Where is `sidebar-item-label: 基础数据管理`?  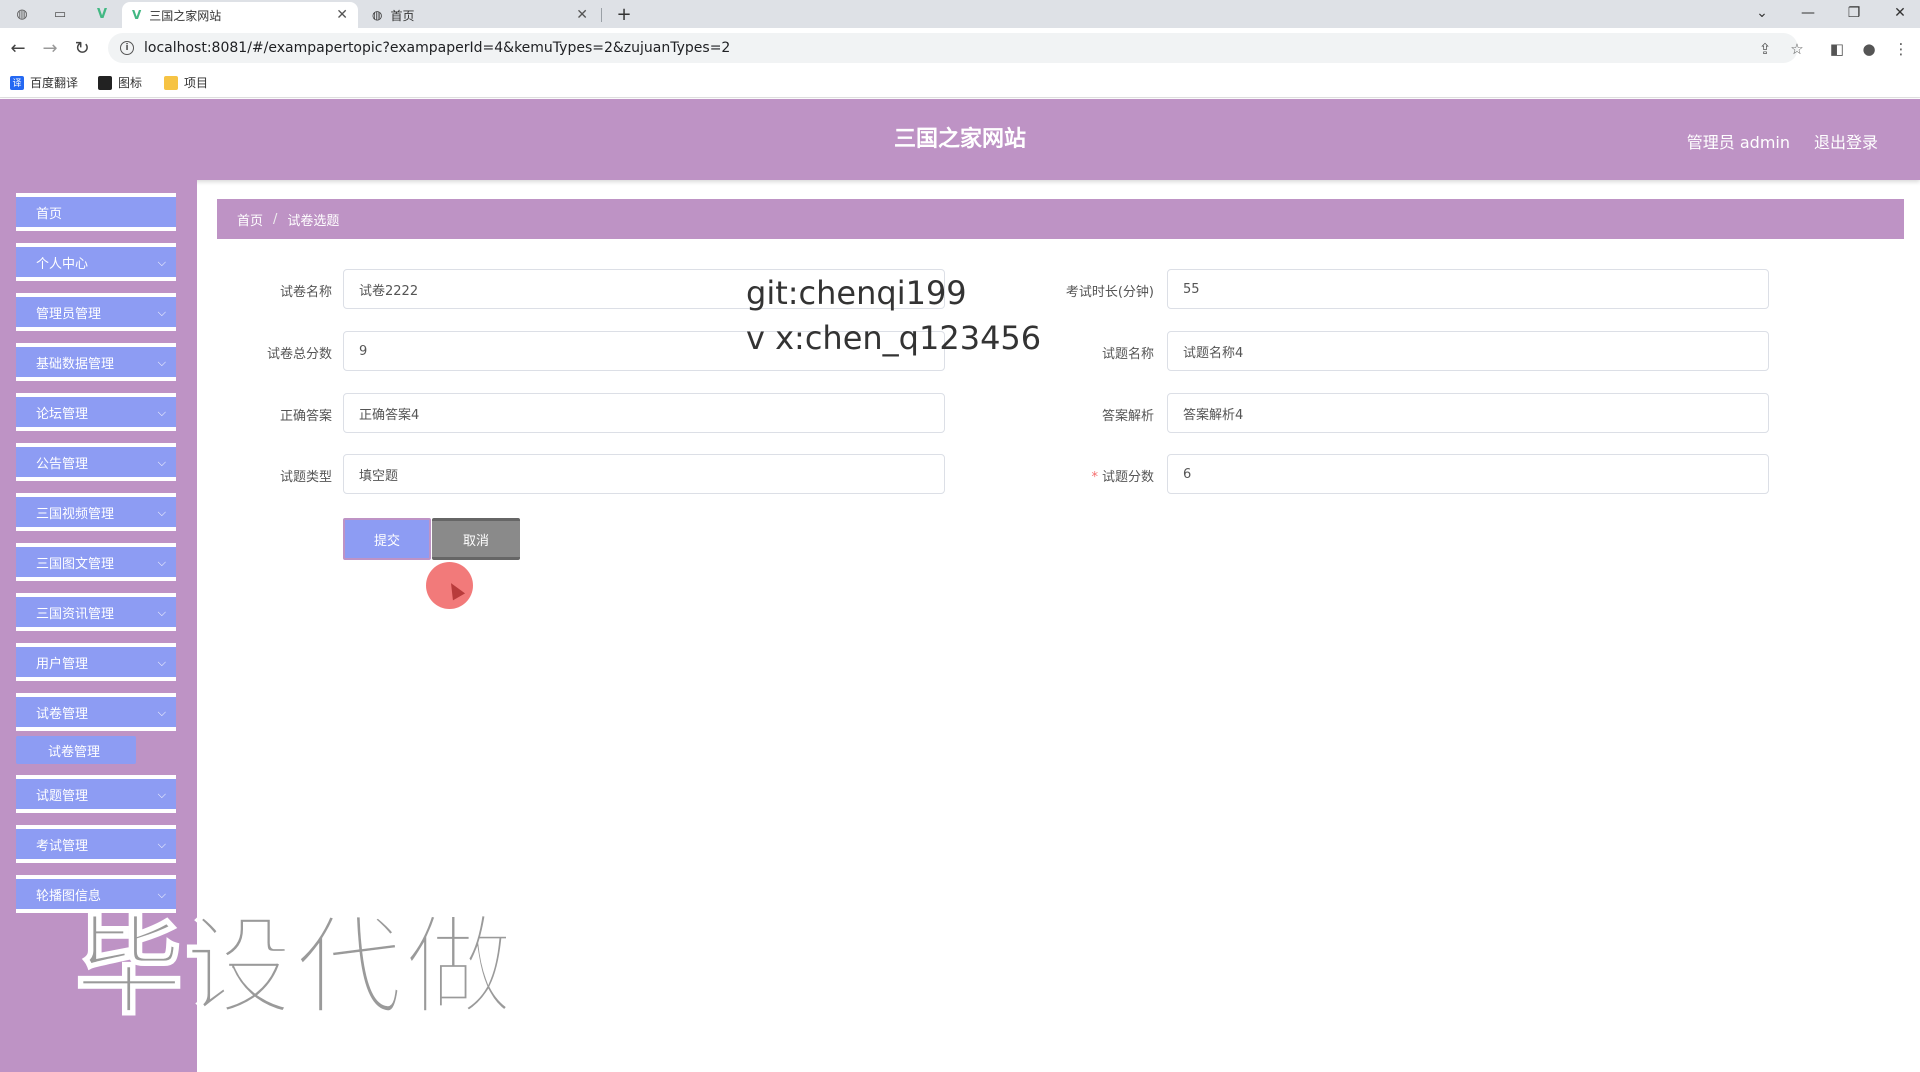
sidebar-item-label: 基础数据管理 is located at coordinates (75, 364).